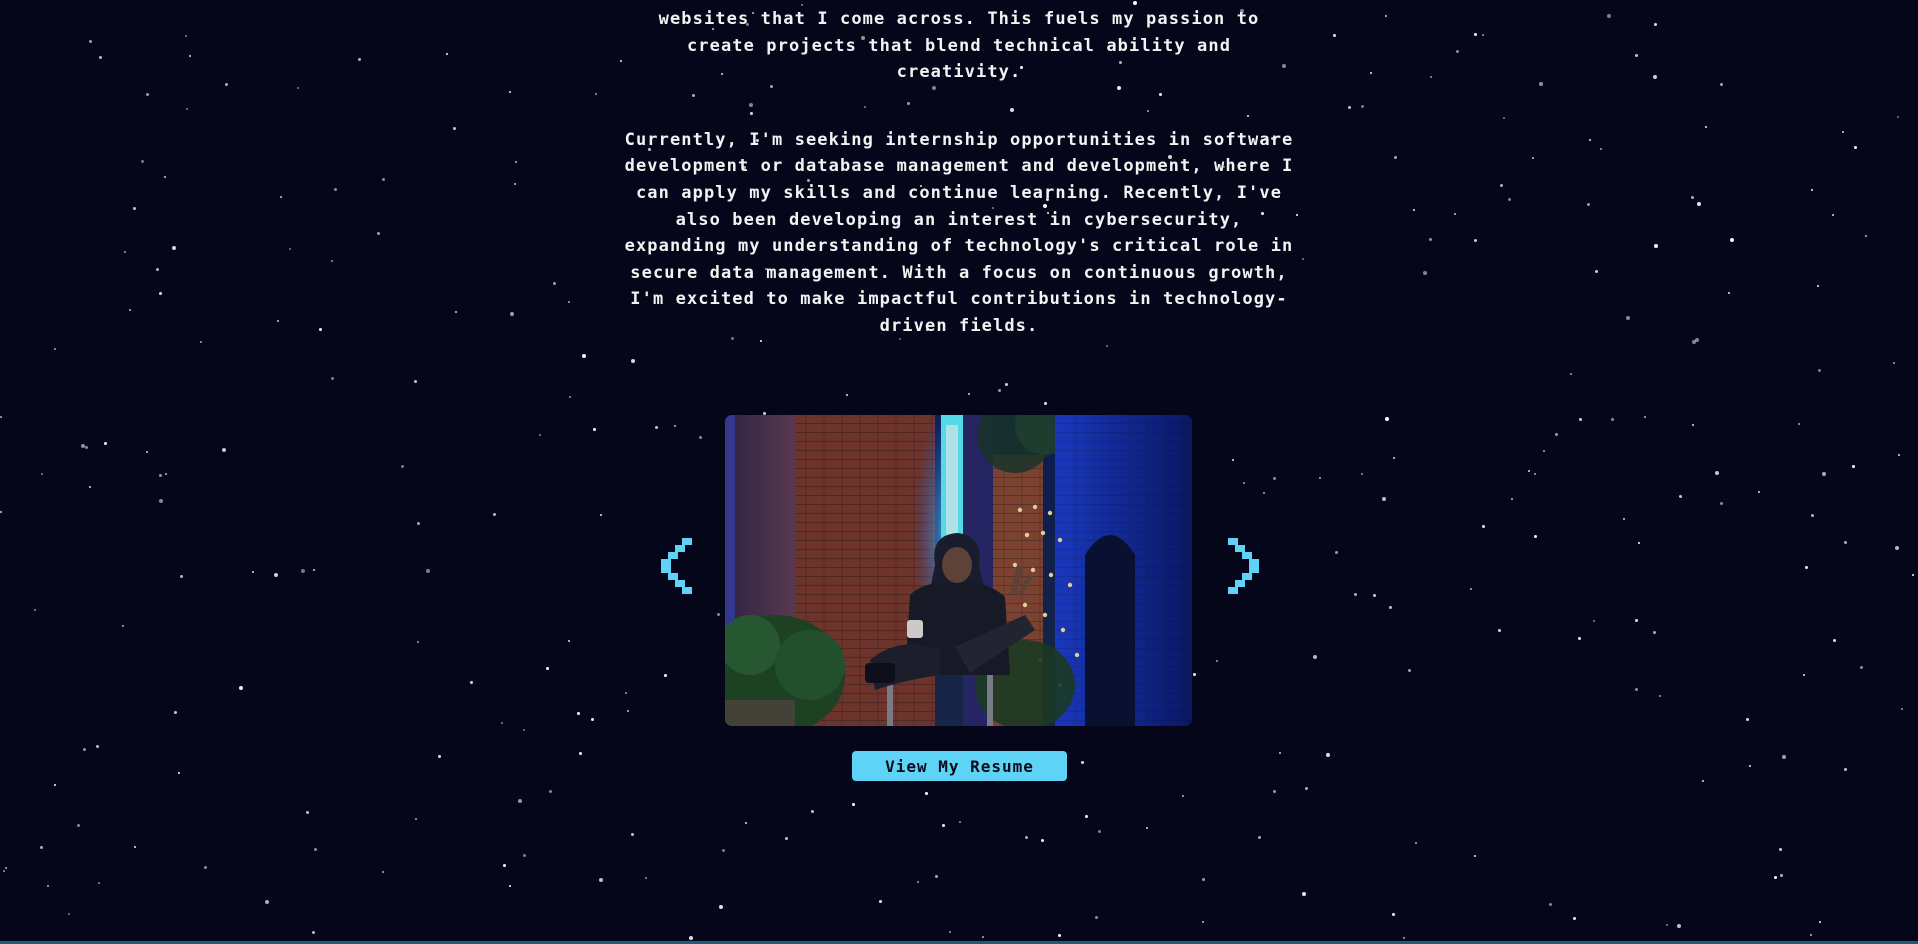 This screenshot has width=1918, height=944. What do you see at coordinates (676, 566) in the screenshot?
I see `carousel-prev-button` at bounding box center [676, 566].